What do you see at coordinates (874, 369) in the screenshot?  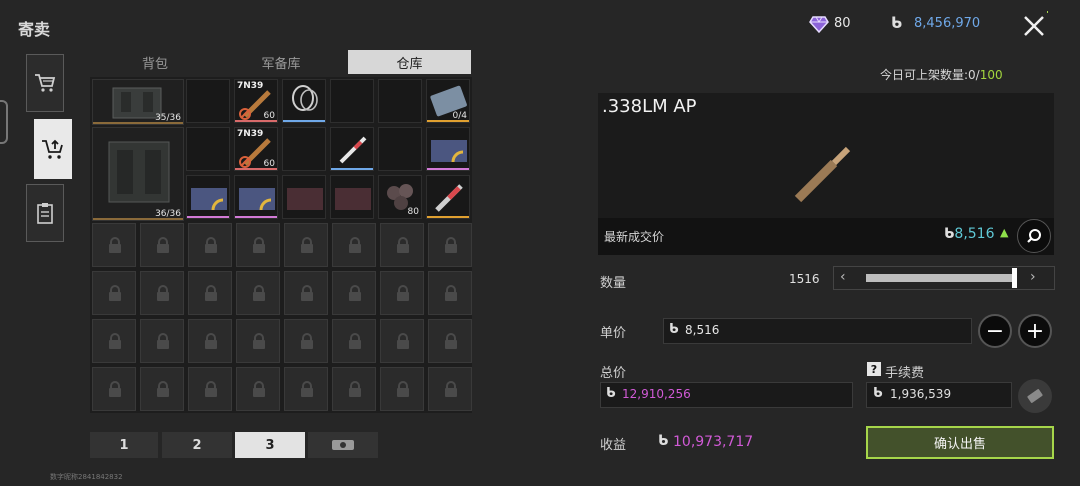 I see `help-icon: ?` at bounding box center [874, 369].